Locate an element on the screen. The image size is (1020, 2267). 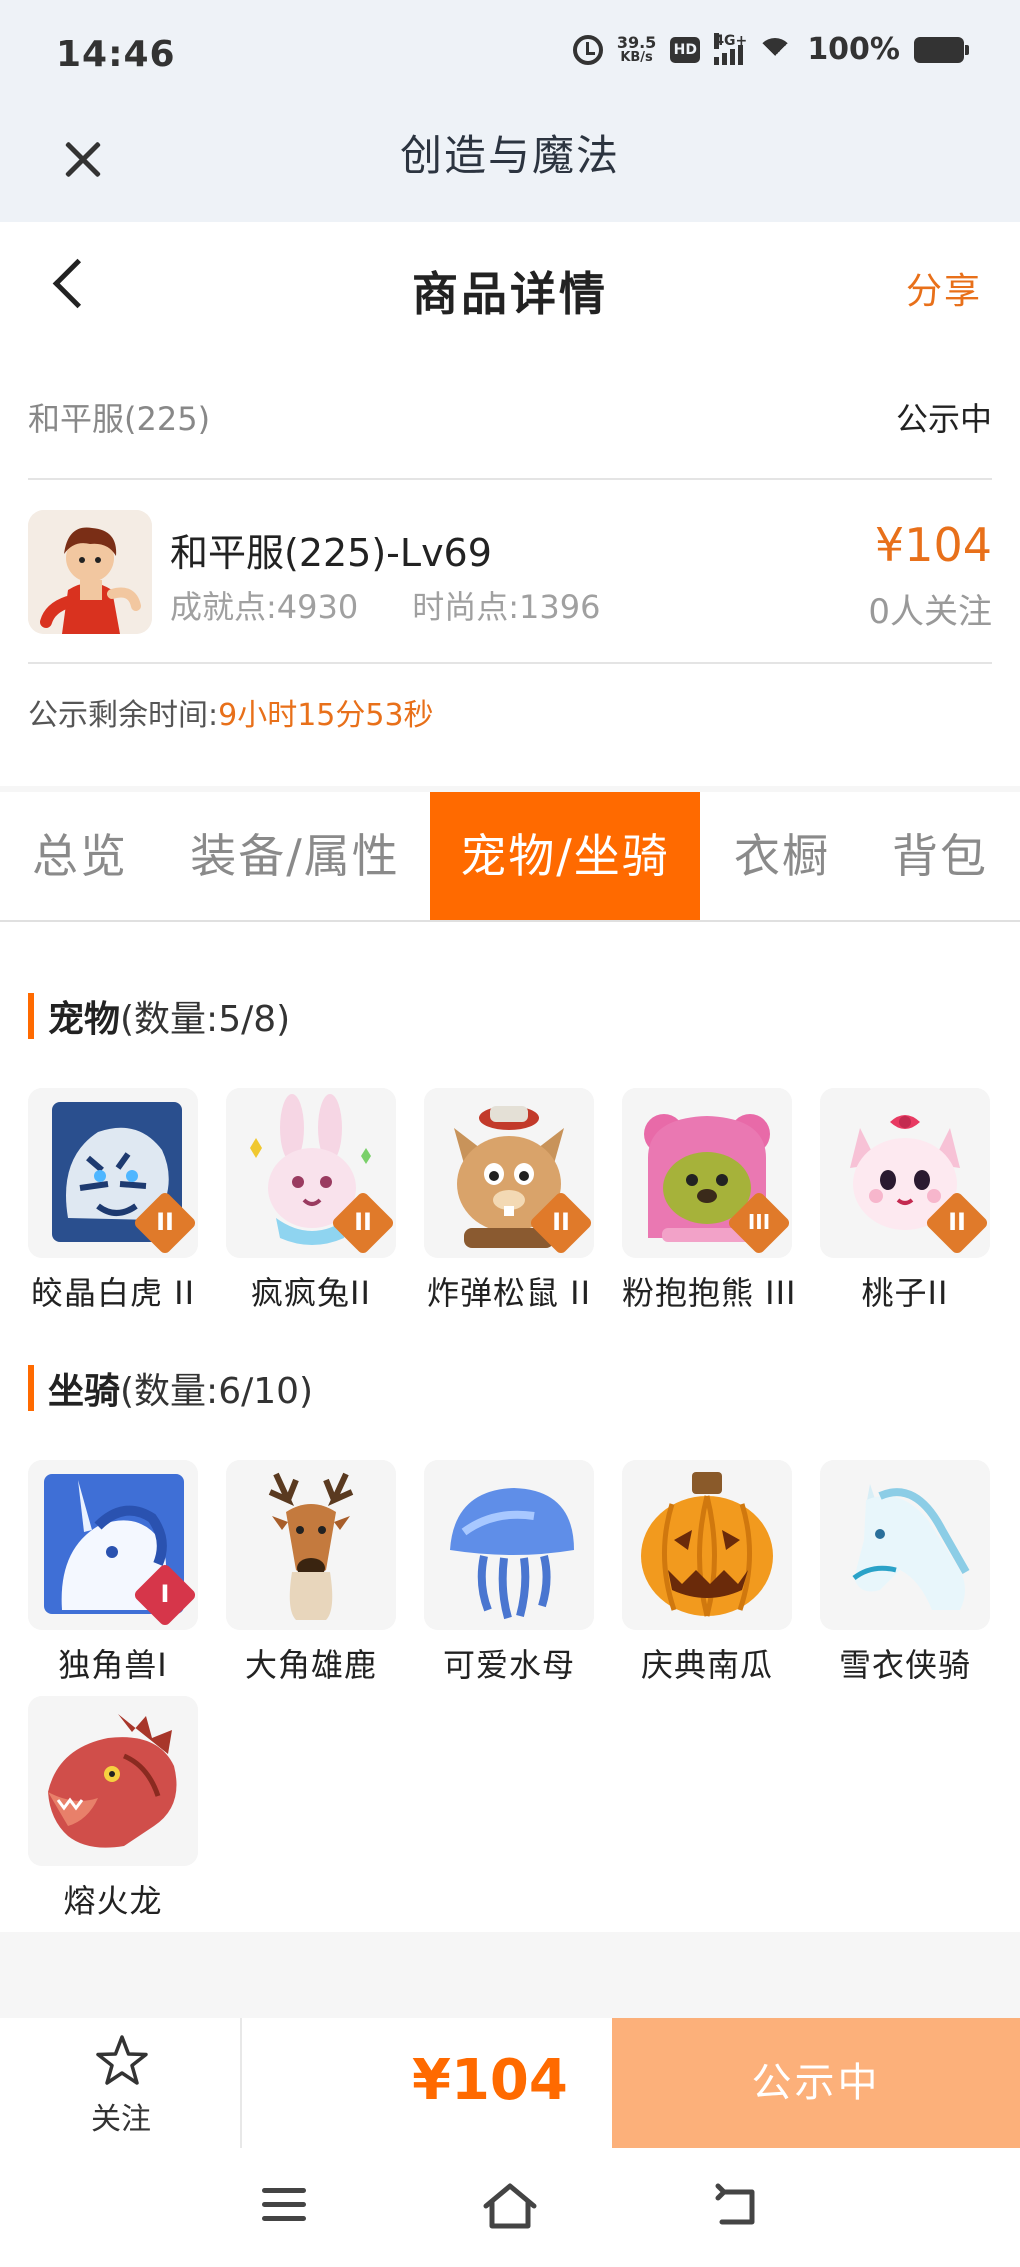
remaining-time-label: 公示剩余时间: is located at coordinates (123, 715).